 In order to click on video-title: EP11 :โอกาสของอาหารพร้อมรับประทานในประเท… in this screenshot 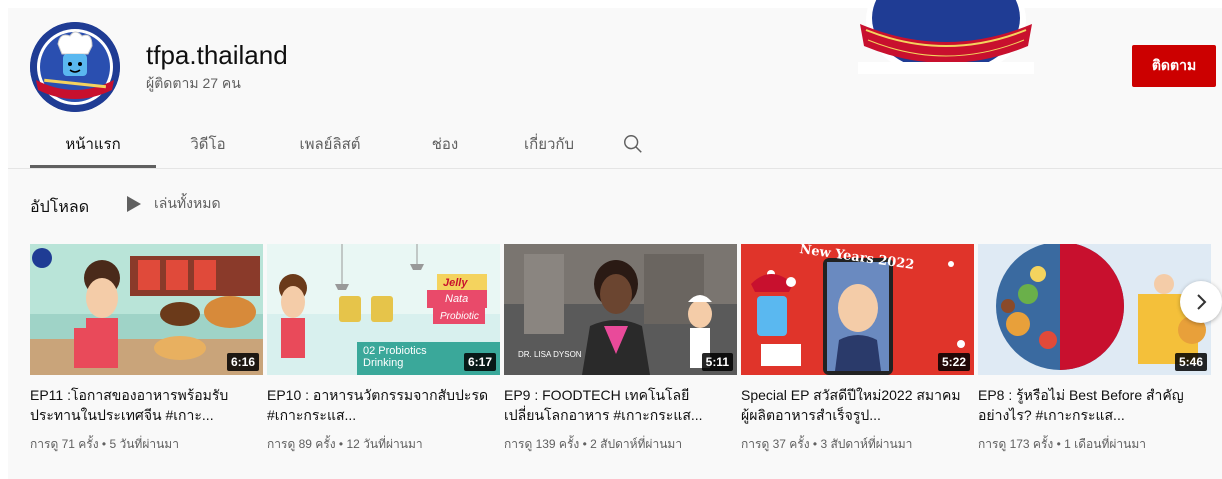, I will do `click(142, 405)`.